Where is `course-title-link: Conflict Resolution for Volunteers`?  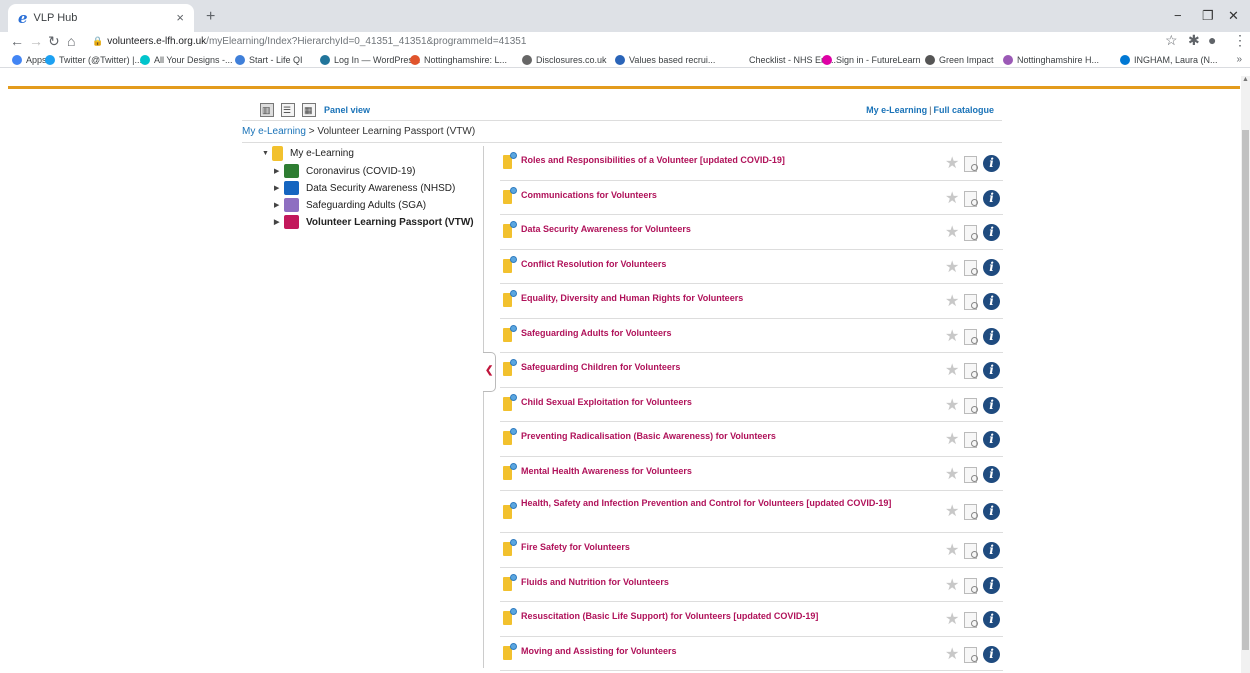
course-title-link: Conflict Resolution for Volunteers is located at coordinates (716, 264).